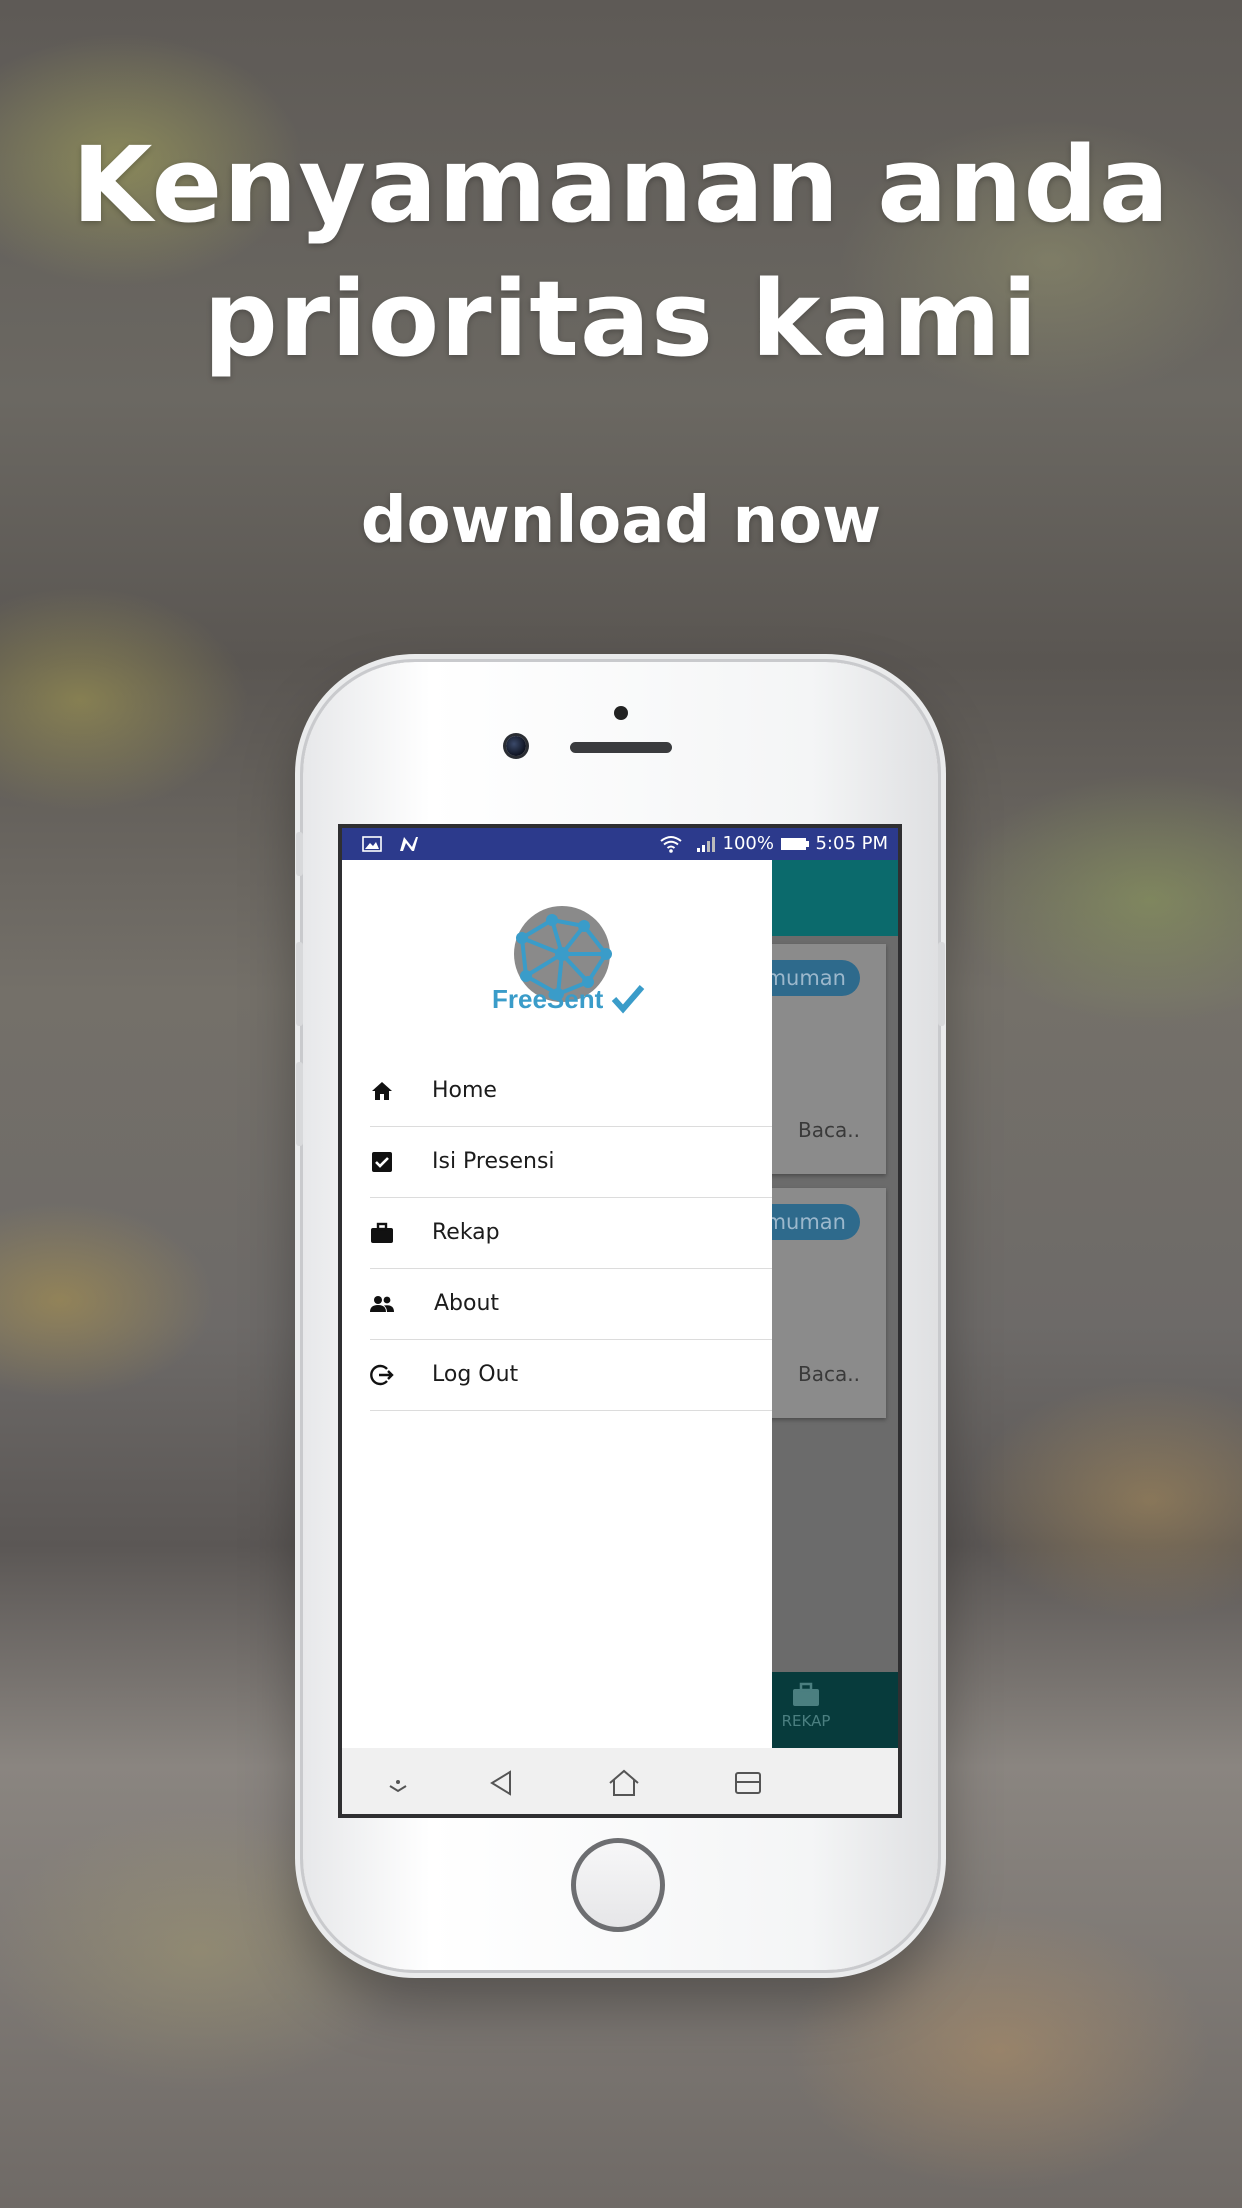 The height and width of the screenshot is (2208, 1242). I want to click on bottom-tab-rekap: REKAP, so click(806, 1706).